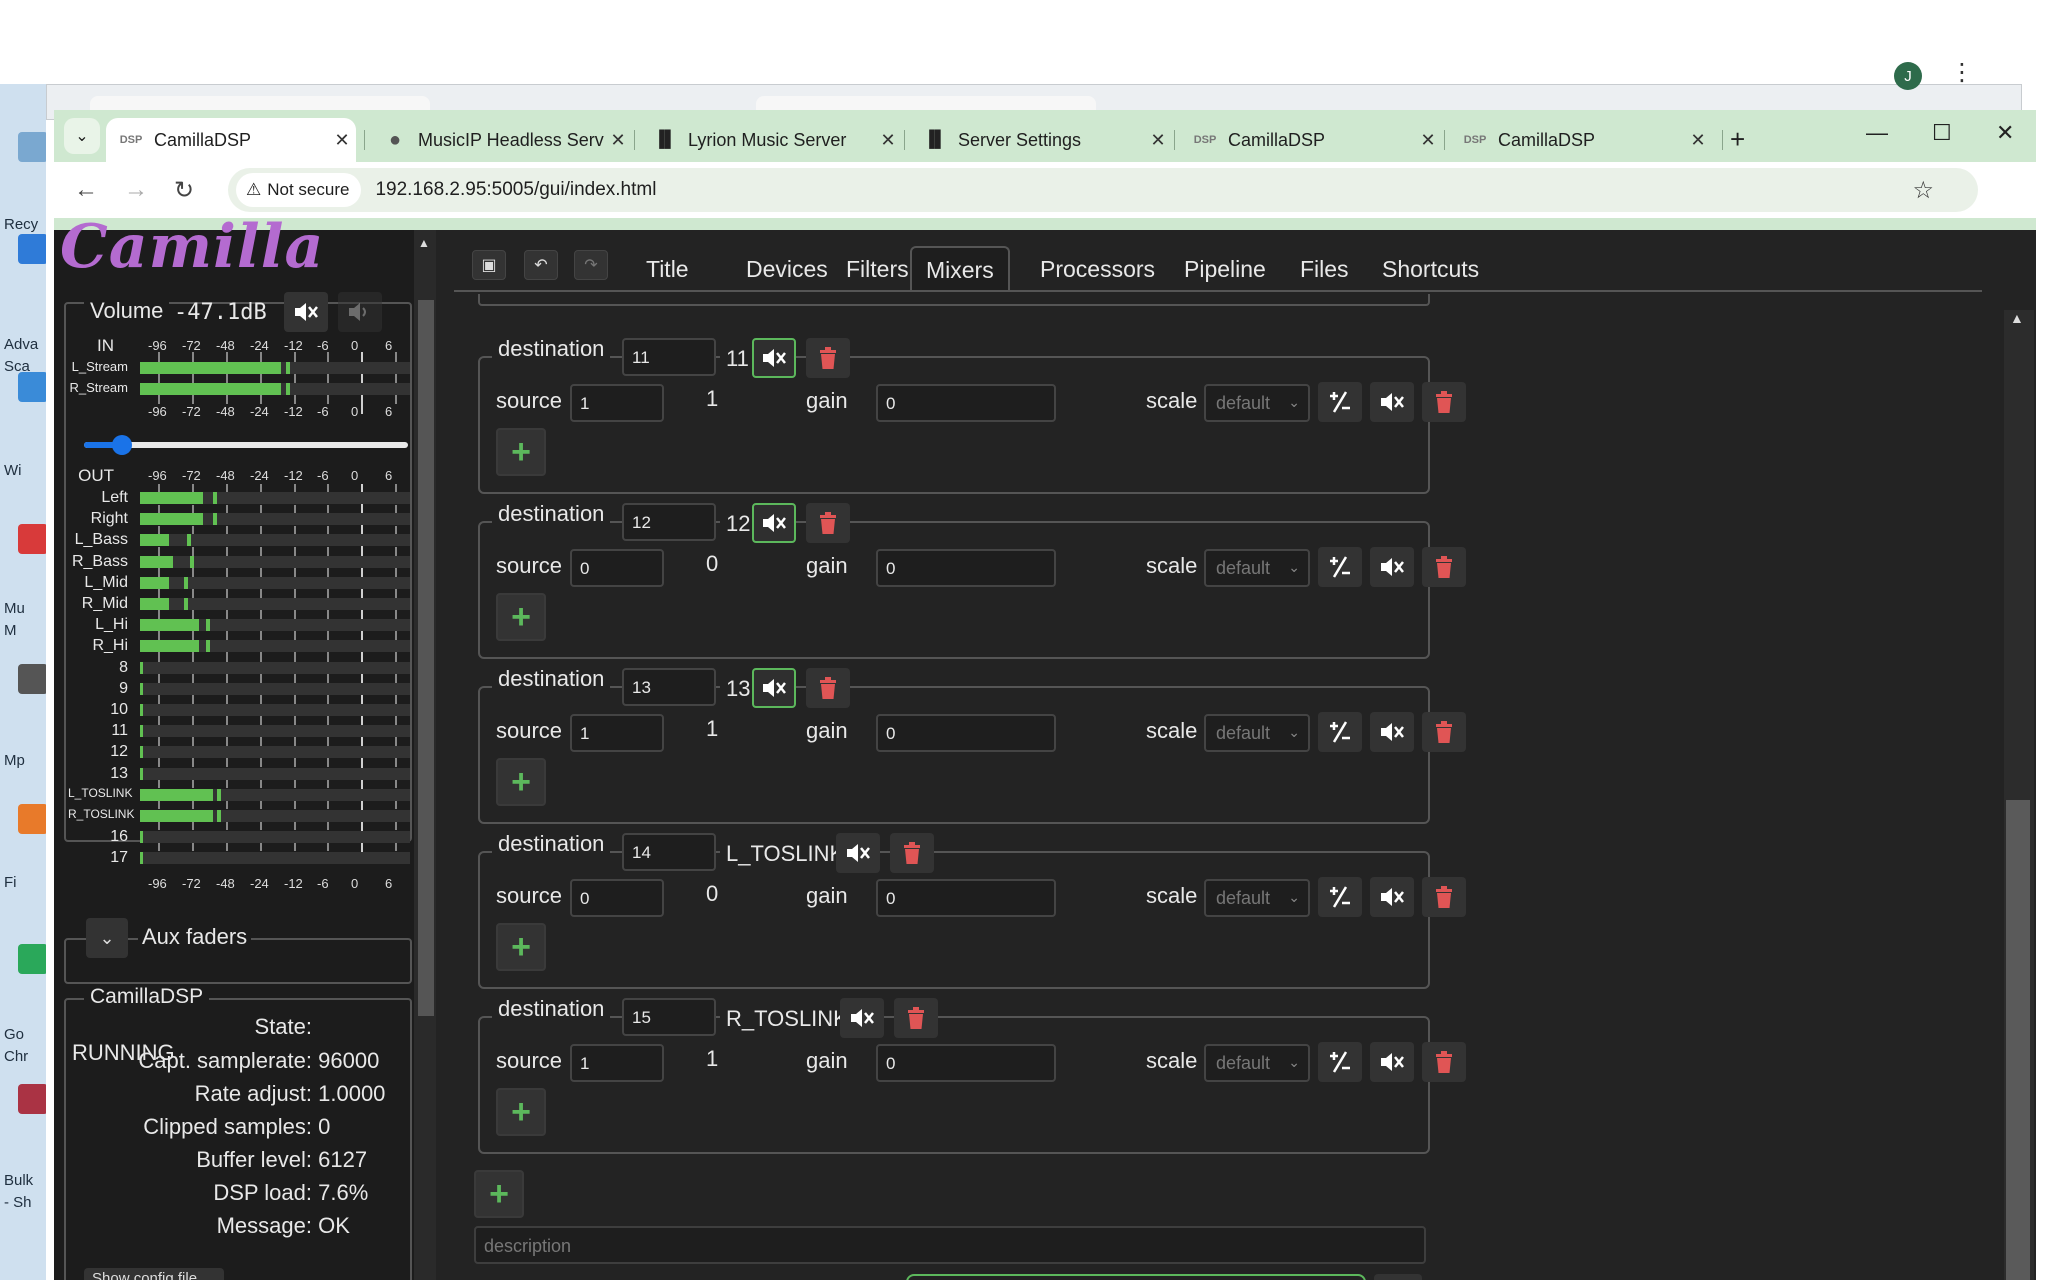  What do you see at coordinates (669, 522) in the screenshot?
I see `destination-input: 12` at bounding box center [669, 522].